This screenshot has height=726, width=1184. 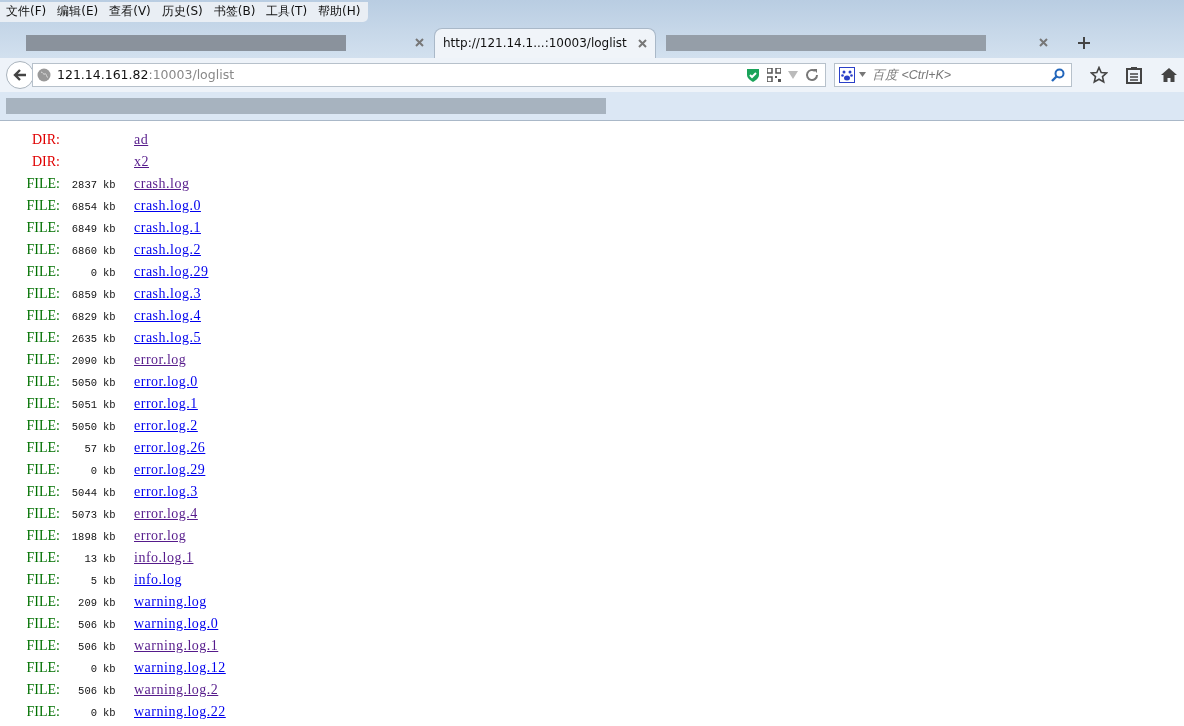 I want to click on file-link: error.log.1, so click(x=166, y=403).